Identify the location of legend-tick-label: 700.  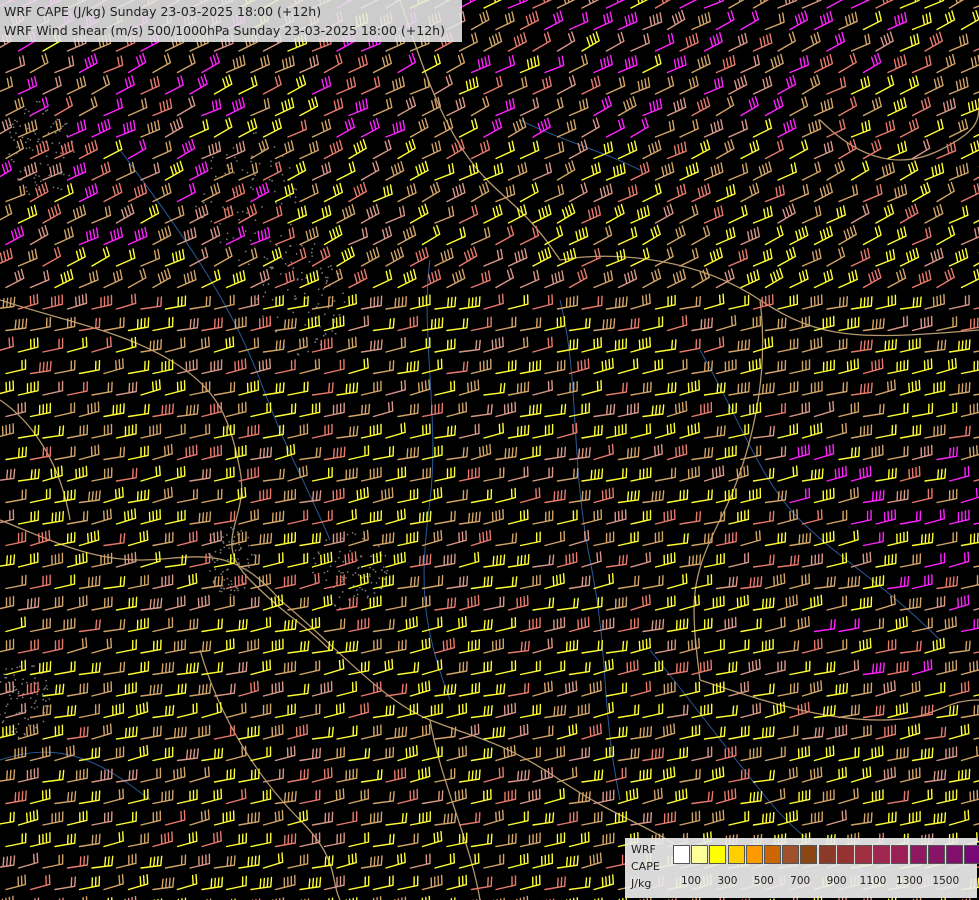
(800, 881).